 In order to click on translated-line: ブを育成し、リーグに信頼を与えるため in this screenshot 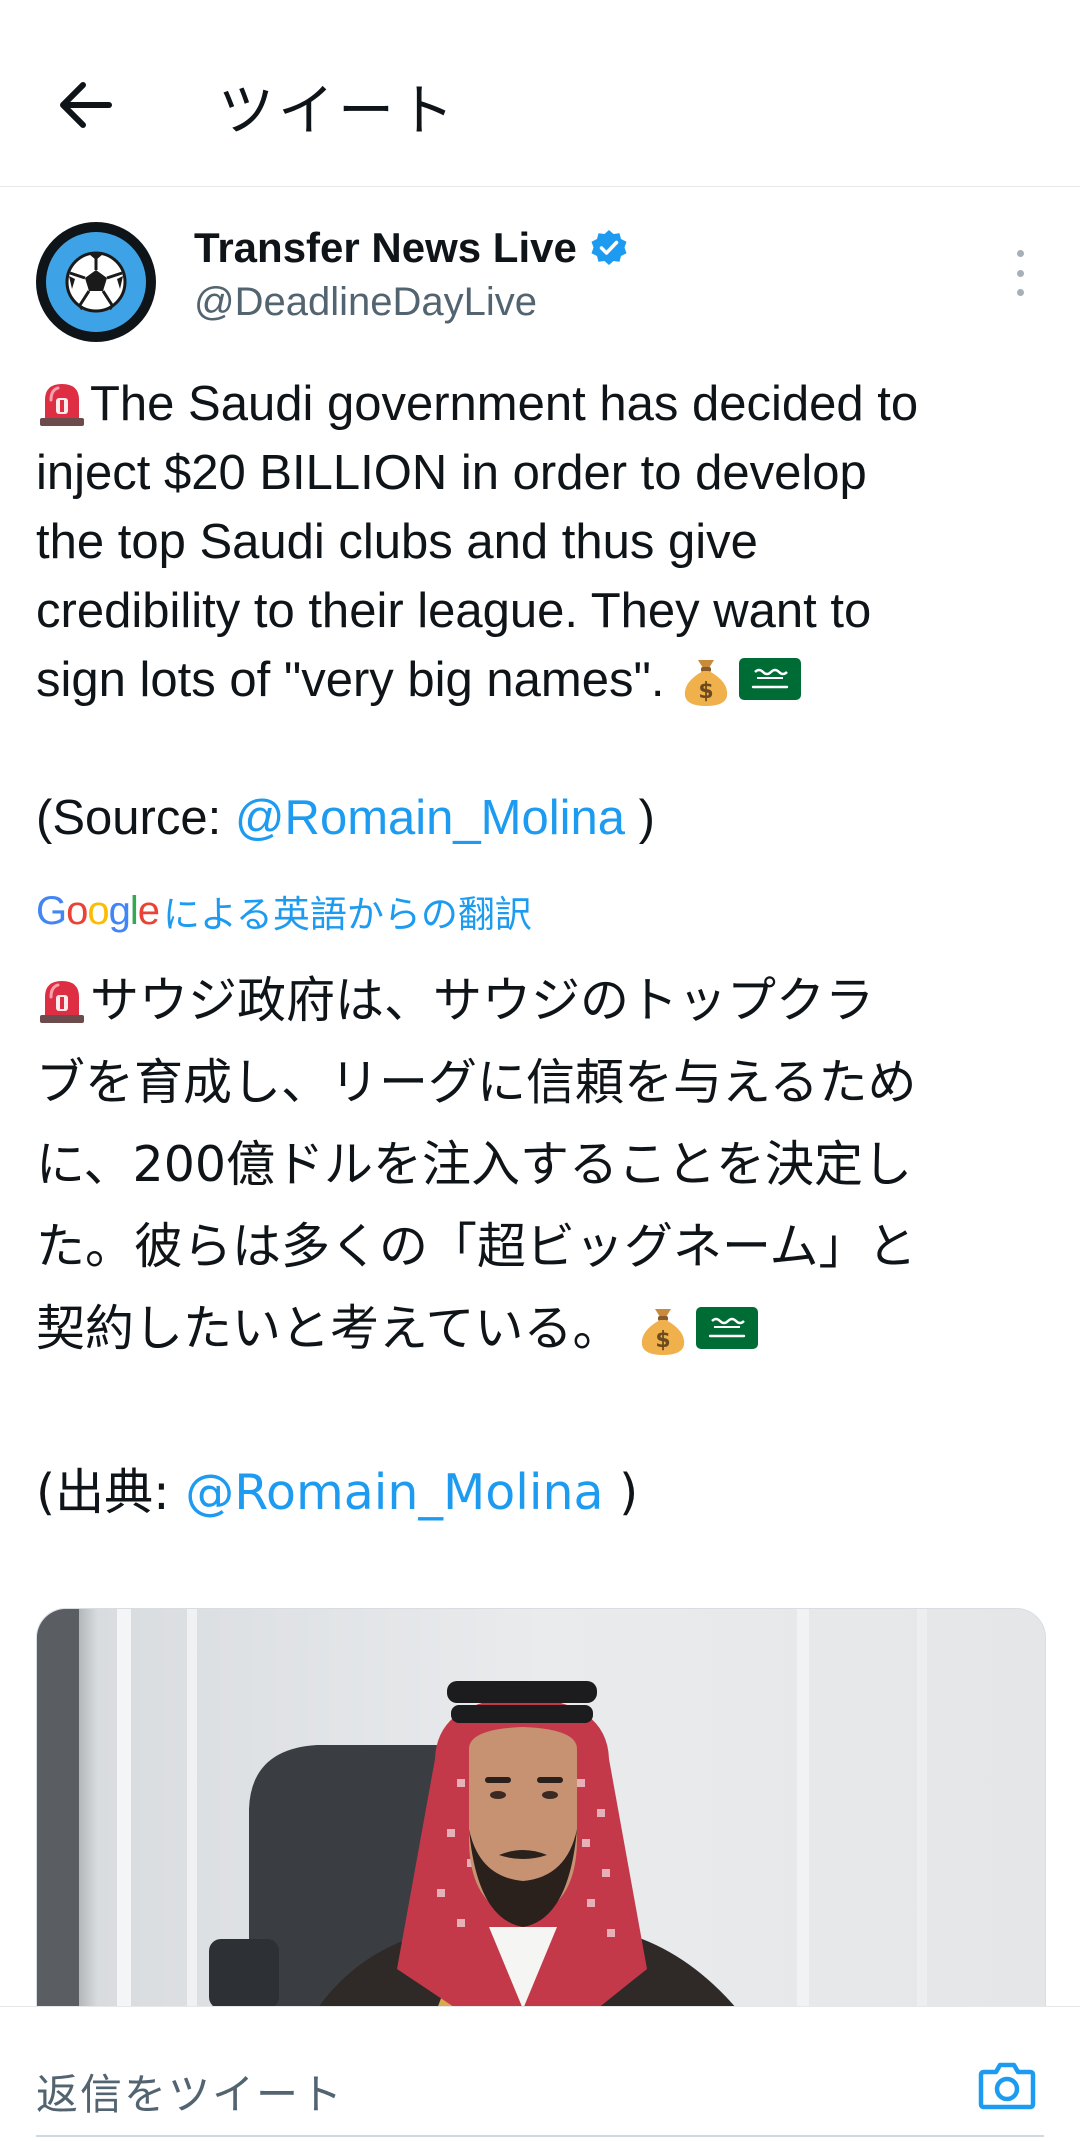, I will do `click(476, 1082)`.